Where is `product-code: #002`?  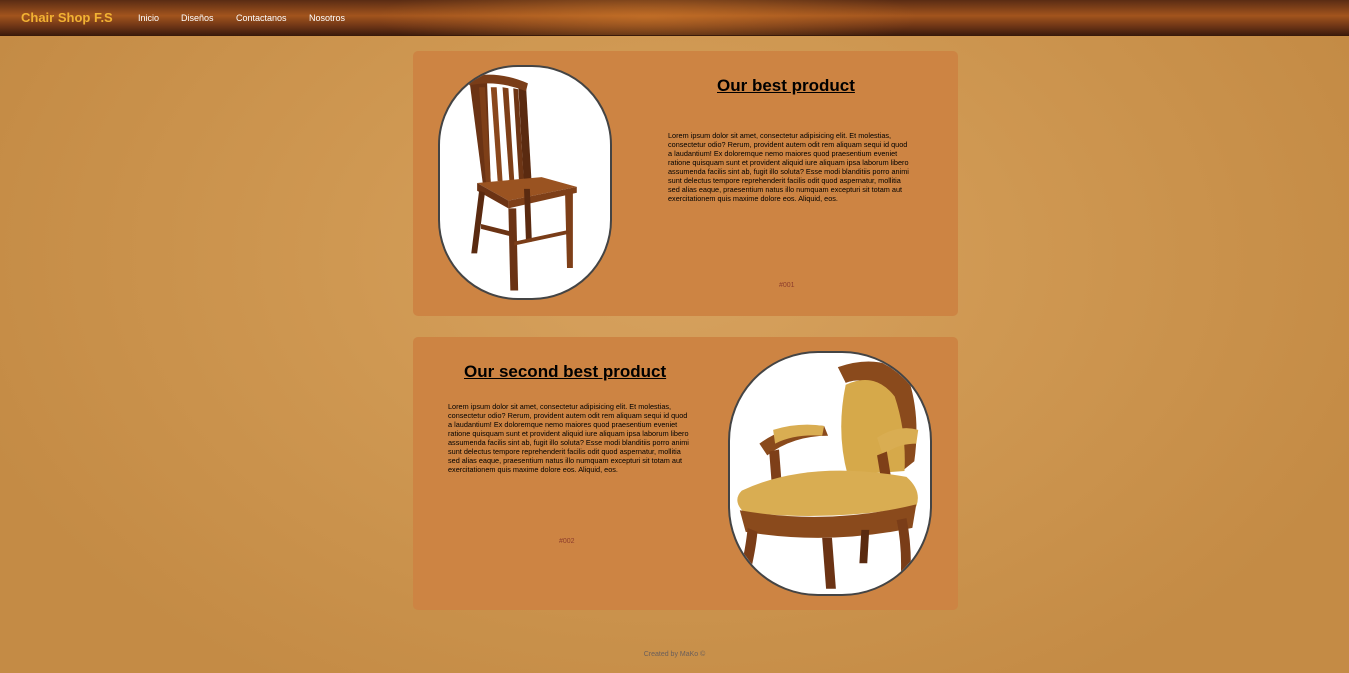 product-code: #002 is located at coordinates (567, 541).